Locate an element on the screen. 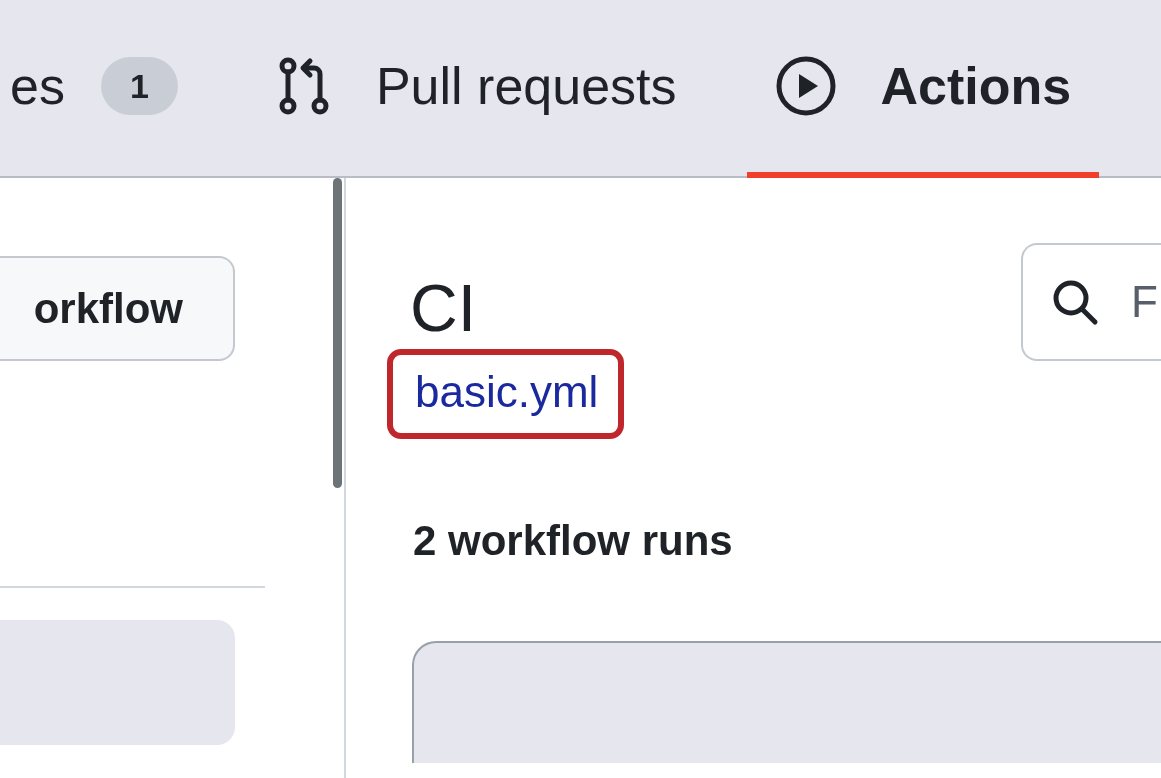 This screenshot has width=1161, height=778. search-icon is located at coordinates (1075, 302).